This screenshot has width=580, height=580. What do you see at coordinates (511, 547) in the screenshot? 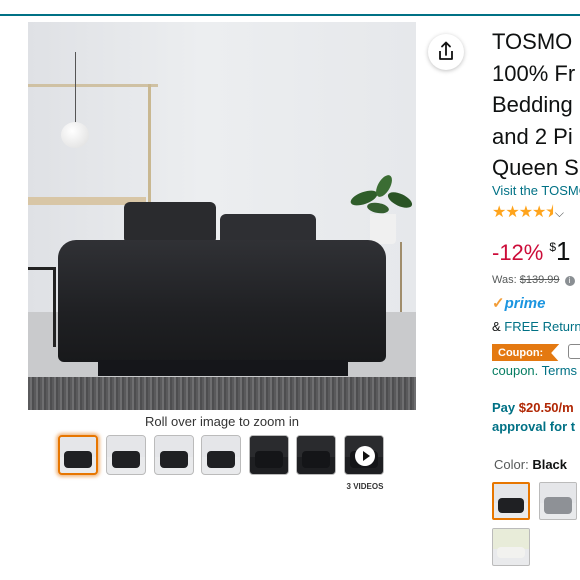
I see `color-swatch-light` at bounding box center [511, 547].